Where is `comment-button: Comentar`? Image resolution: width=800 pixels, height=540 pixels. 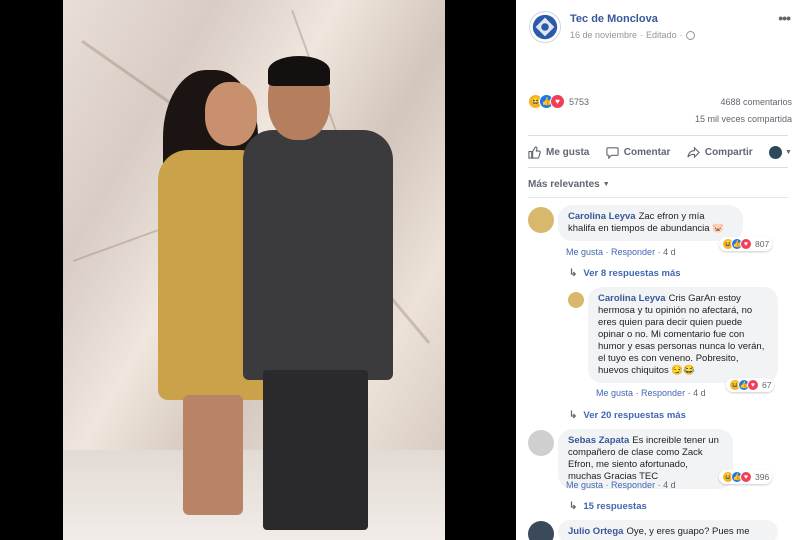 comment-button: Comentar is located at coordinates (638, 152).